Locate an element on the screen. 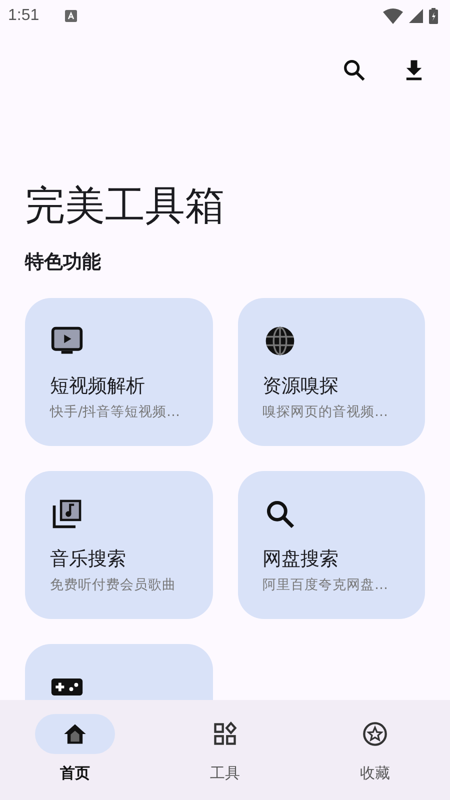 The height and width of the screenshot is (800, 450). nav-tab: 收藏 is located at coordinates (375, 750).